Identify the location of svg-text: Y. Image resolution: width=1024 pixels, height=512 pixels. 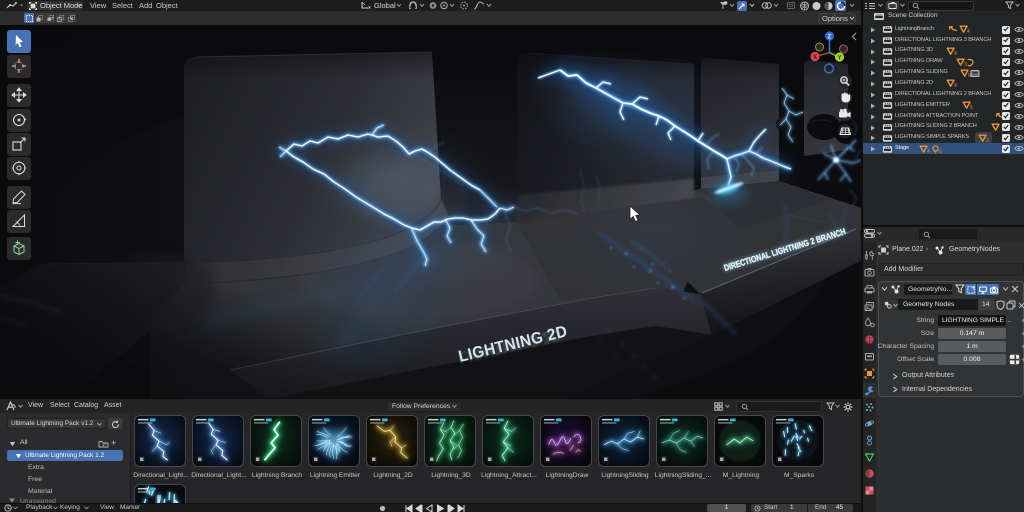
(839, 59).